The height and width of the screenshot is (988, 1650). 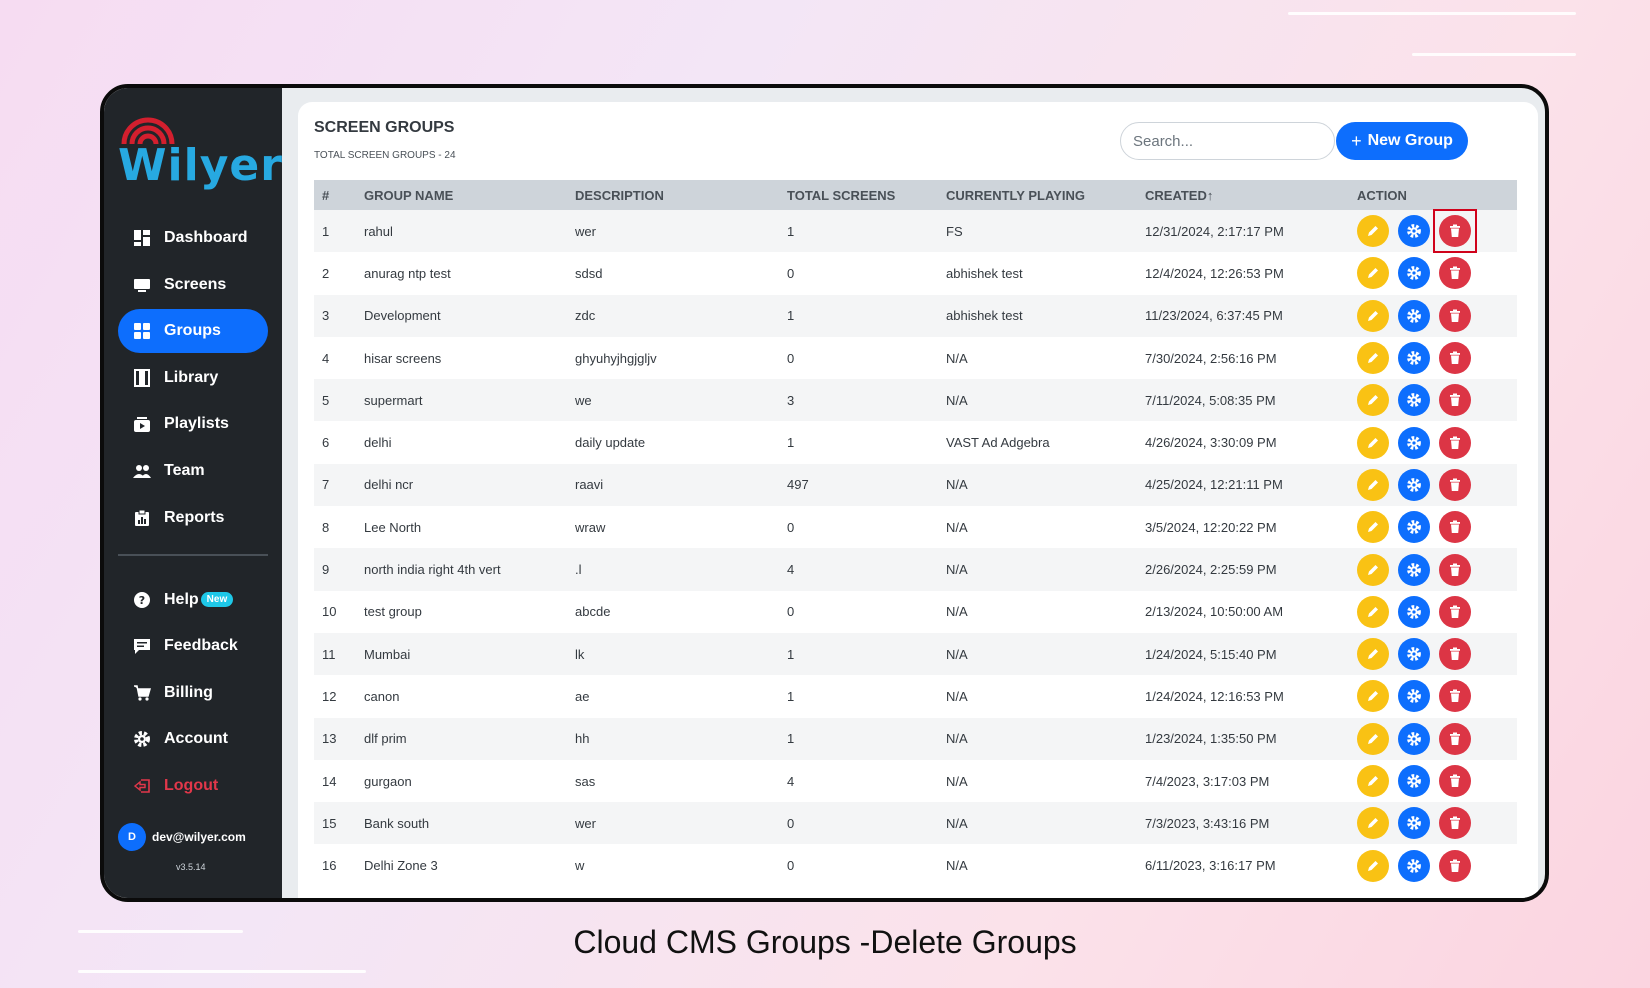 What do you see at coordinates (193, 285) in the screenshot?
I see `sidebar-item-screens: Screens` at bounding box center [193, 285].